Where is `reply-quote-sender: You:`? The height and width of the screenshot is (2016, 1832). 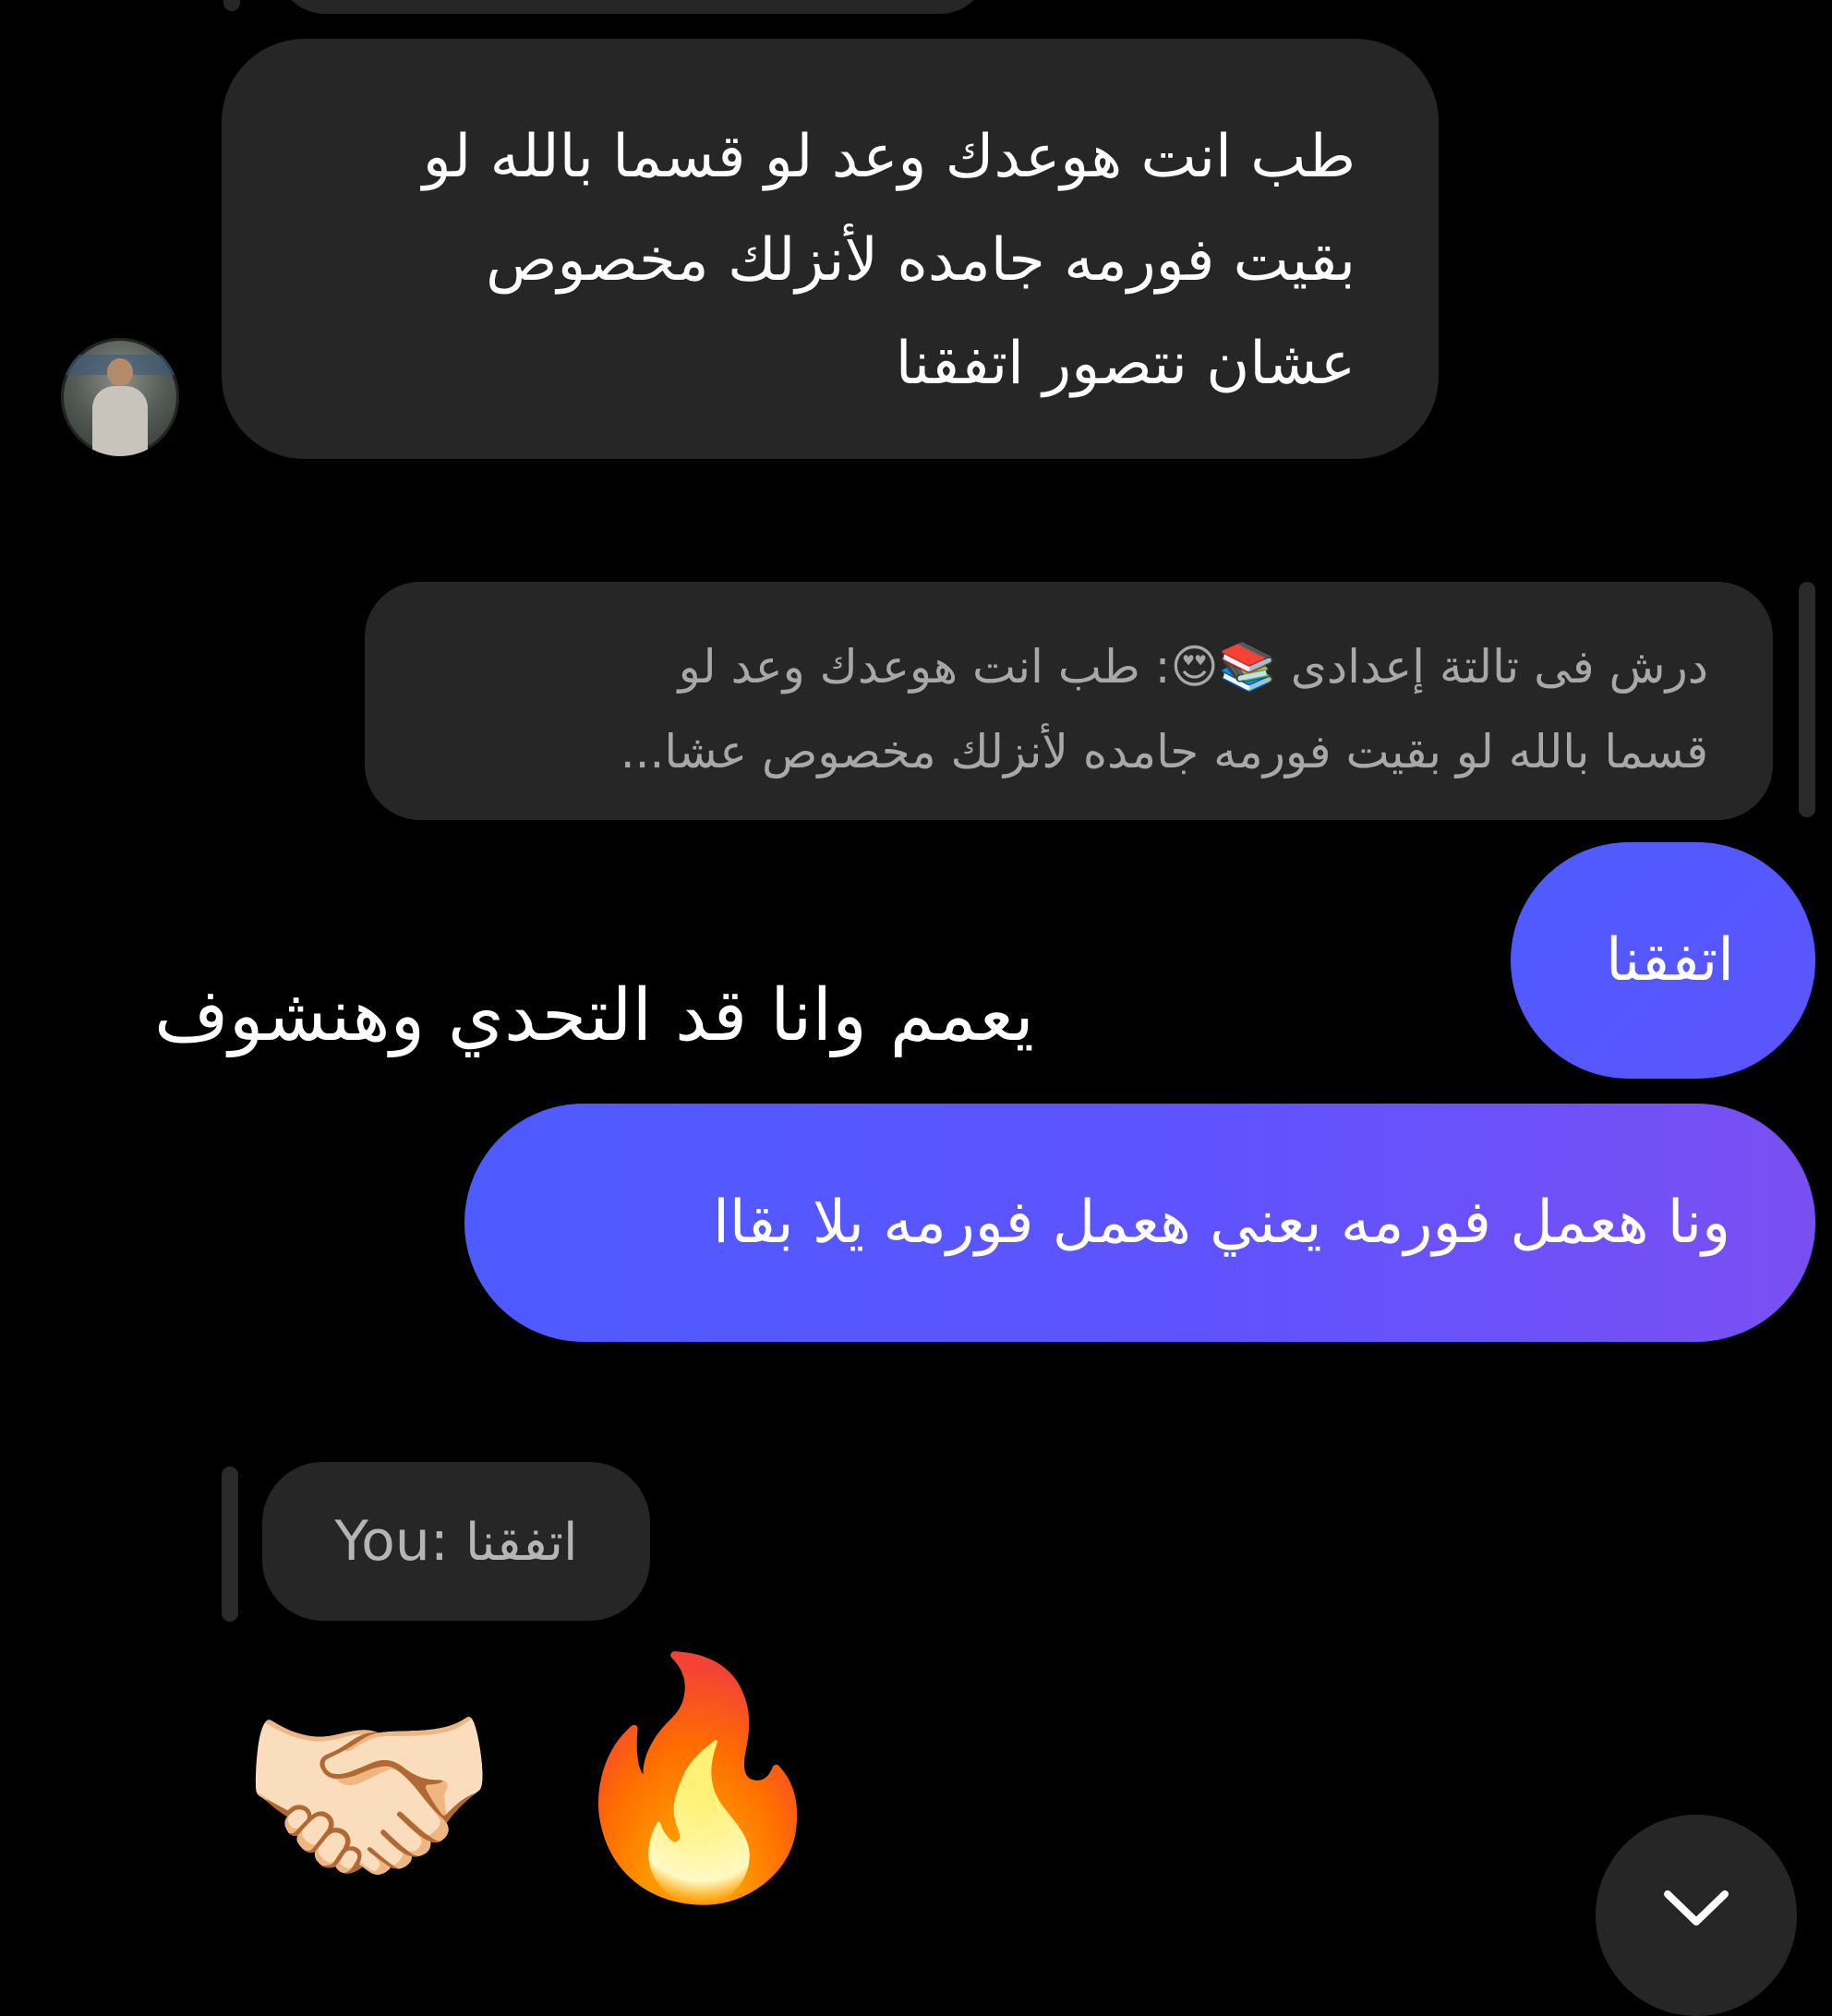 reply-quote-sender: You: is located at coordinates (392, 1542).